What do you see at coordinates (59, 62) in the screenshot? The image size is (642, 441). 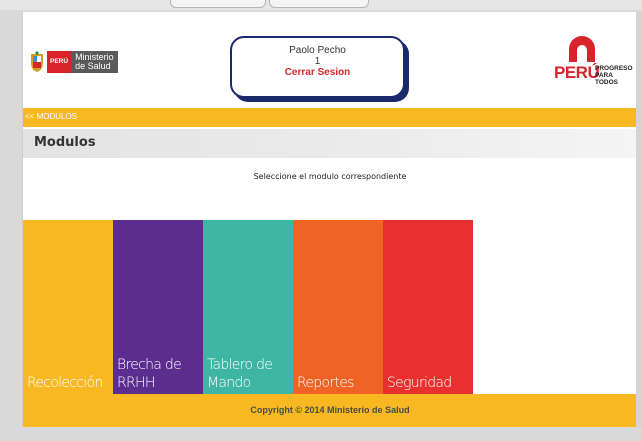 I see `peru-flag-label: PERÚ` at bounding box center [59, 62].